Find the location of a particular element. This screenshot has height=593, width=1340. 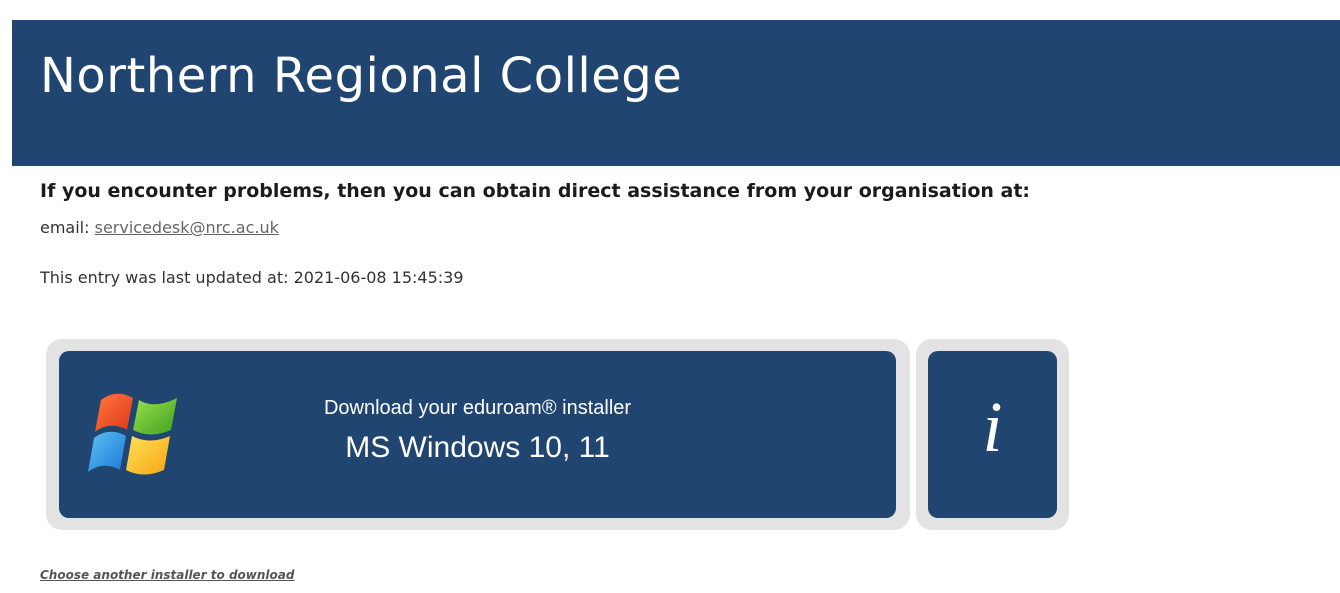

email-label: email: is located at coordinates (67, 227).